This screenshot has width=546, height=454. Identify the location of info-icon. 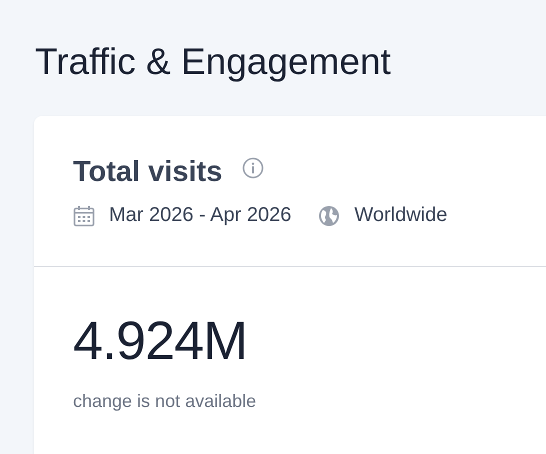
(253, 168).